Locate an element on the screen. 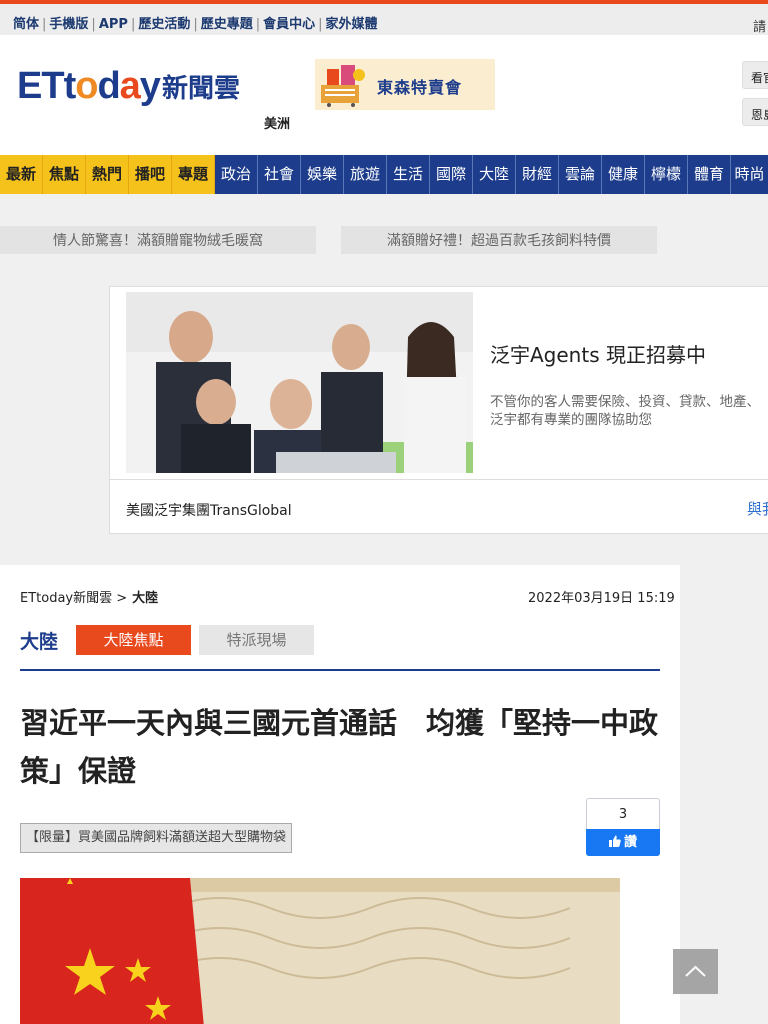 This screenshot has height=1024, width=768. link-past-topics: 歷史專題 is located at coordinates (227, 24).